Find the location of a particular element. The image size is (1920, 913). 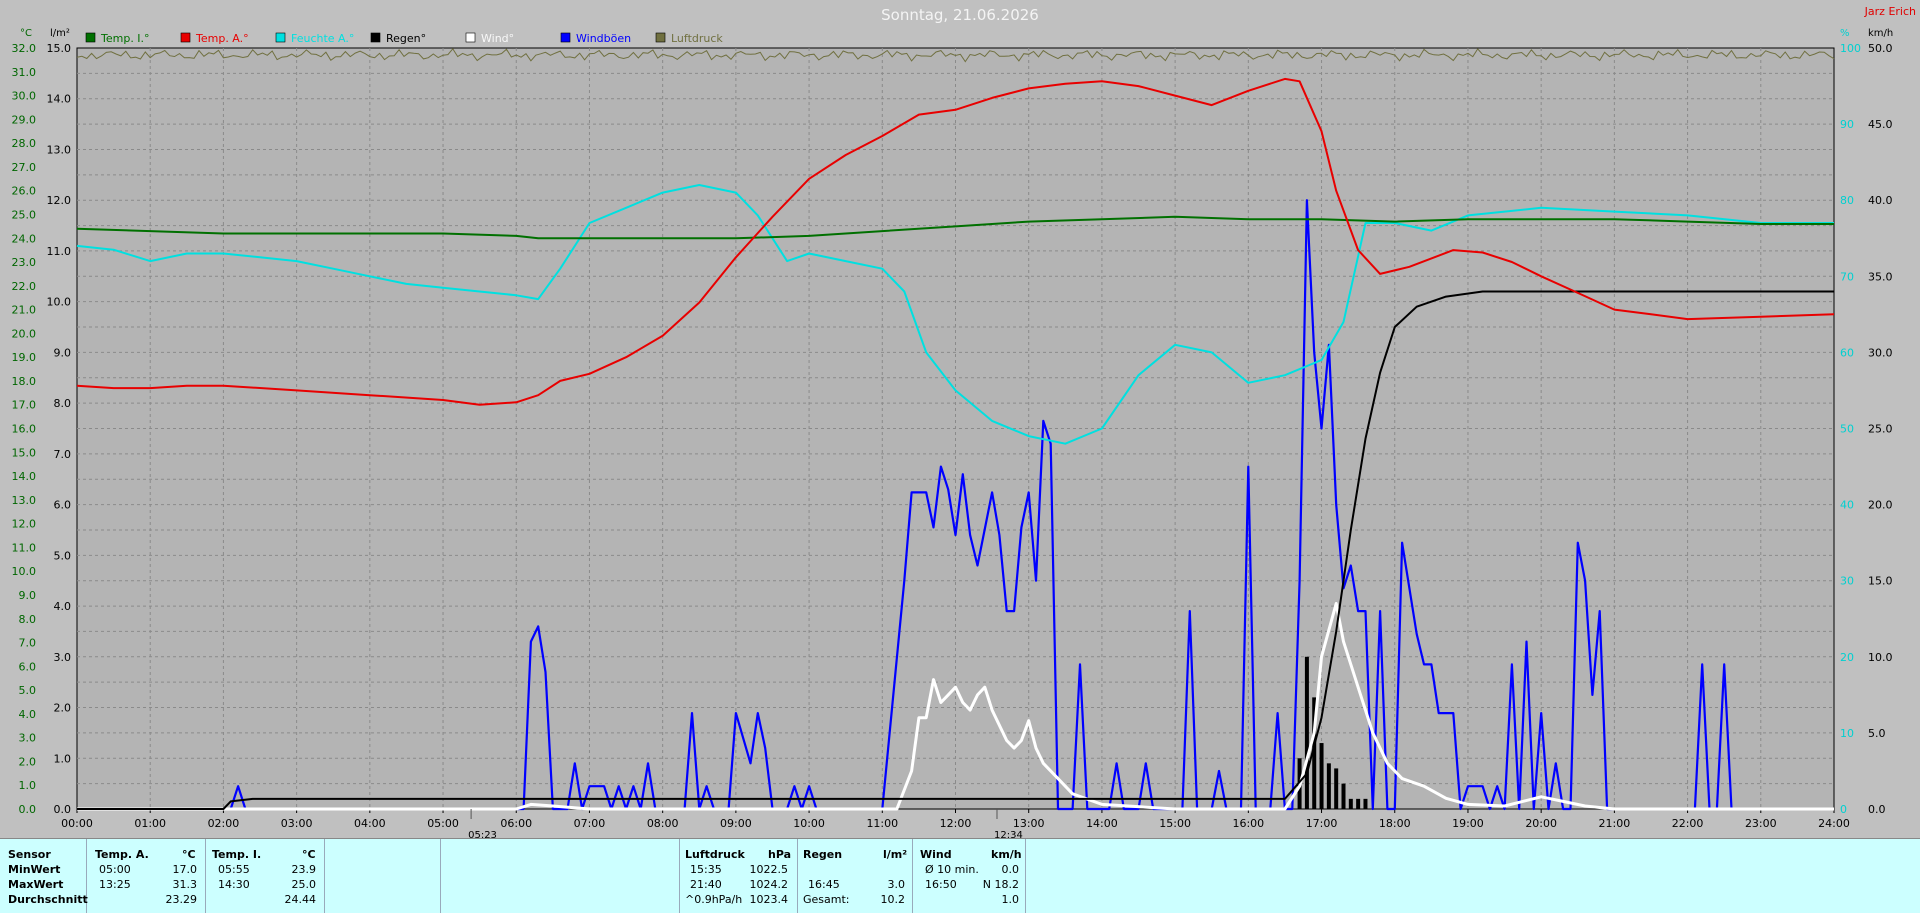

temp-tick-label: 17.0 is located at coordinates (24, 405).